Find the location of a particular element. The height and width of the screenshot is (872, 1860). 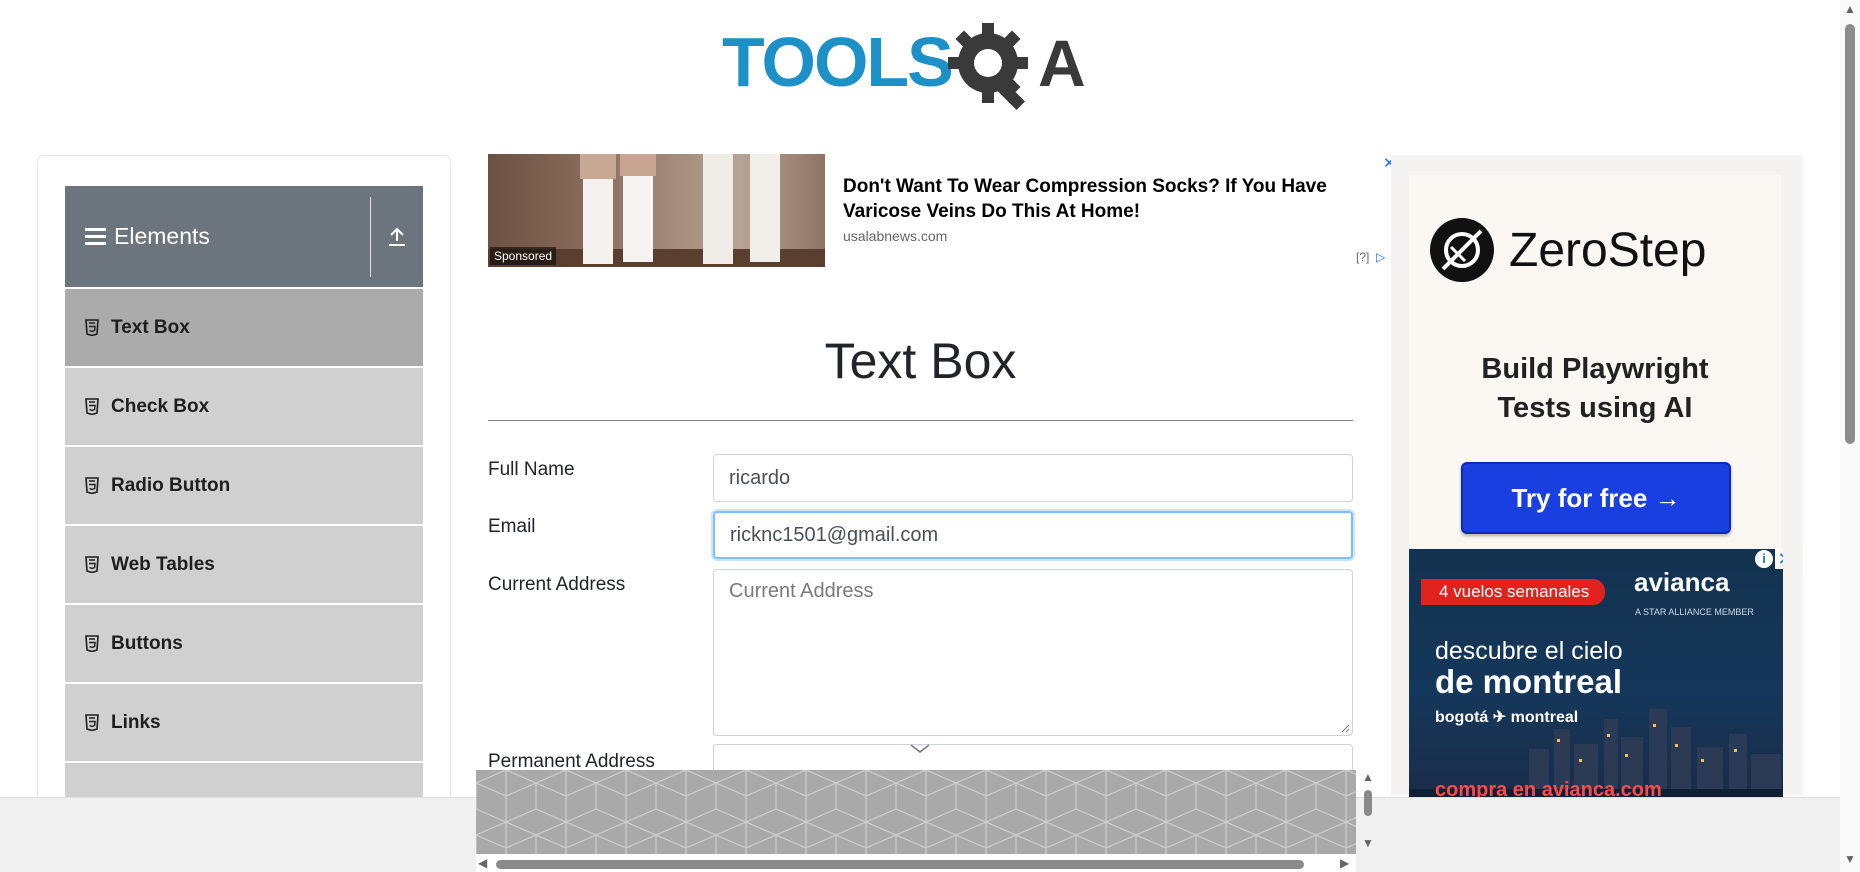

ad-close-icon: ✕ is located at coordinates (1779, 559).